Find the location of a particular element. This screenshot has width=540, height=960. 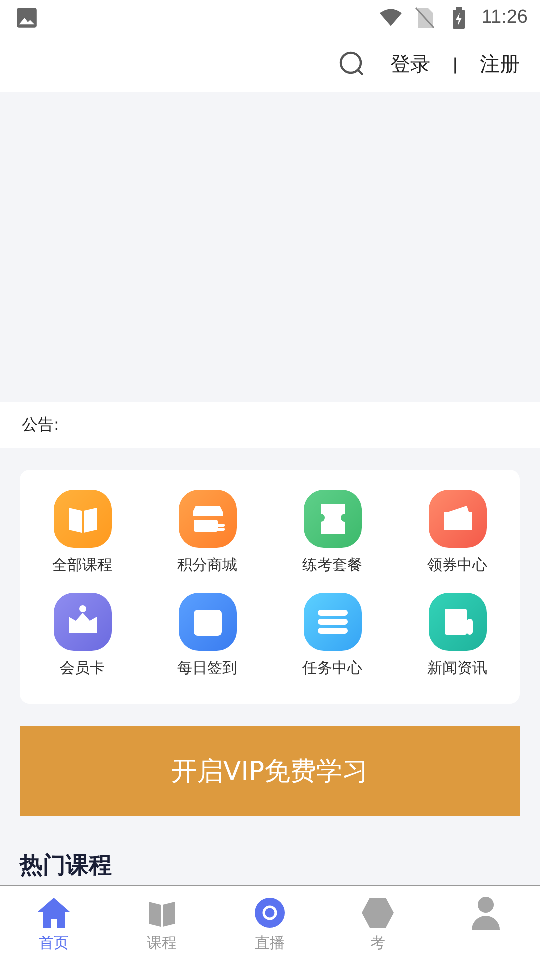

shortcut-label: 全部课程 is located at coordinates (82, 565).